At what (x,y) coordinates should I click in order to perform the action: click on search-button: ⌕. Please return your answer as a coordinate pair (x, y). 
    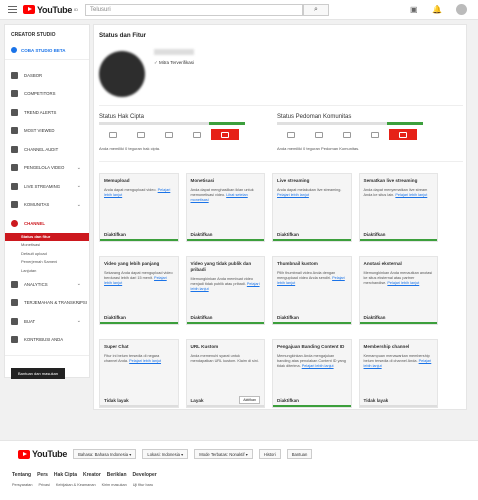
    Looking at the image, I should click on (316, 10).